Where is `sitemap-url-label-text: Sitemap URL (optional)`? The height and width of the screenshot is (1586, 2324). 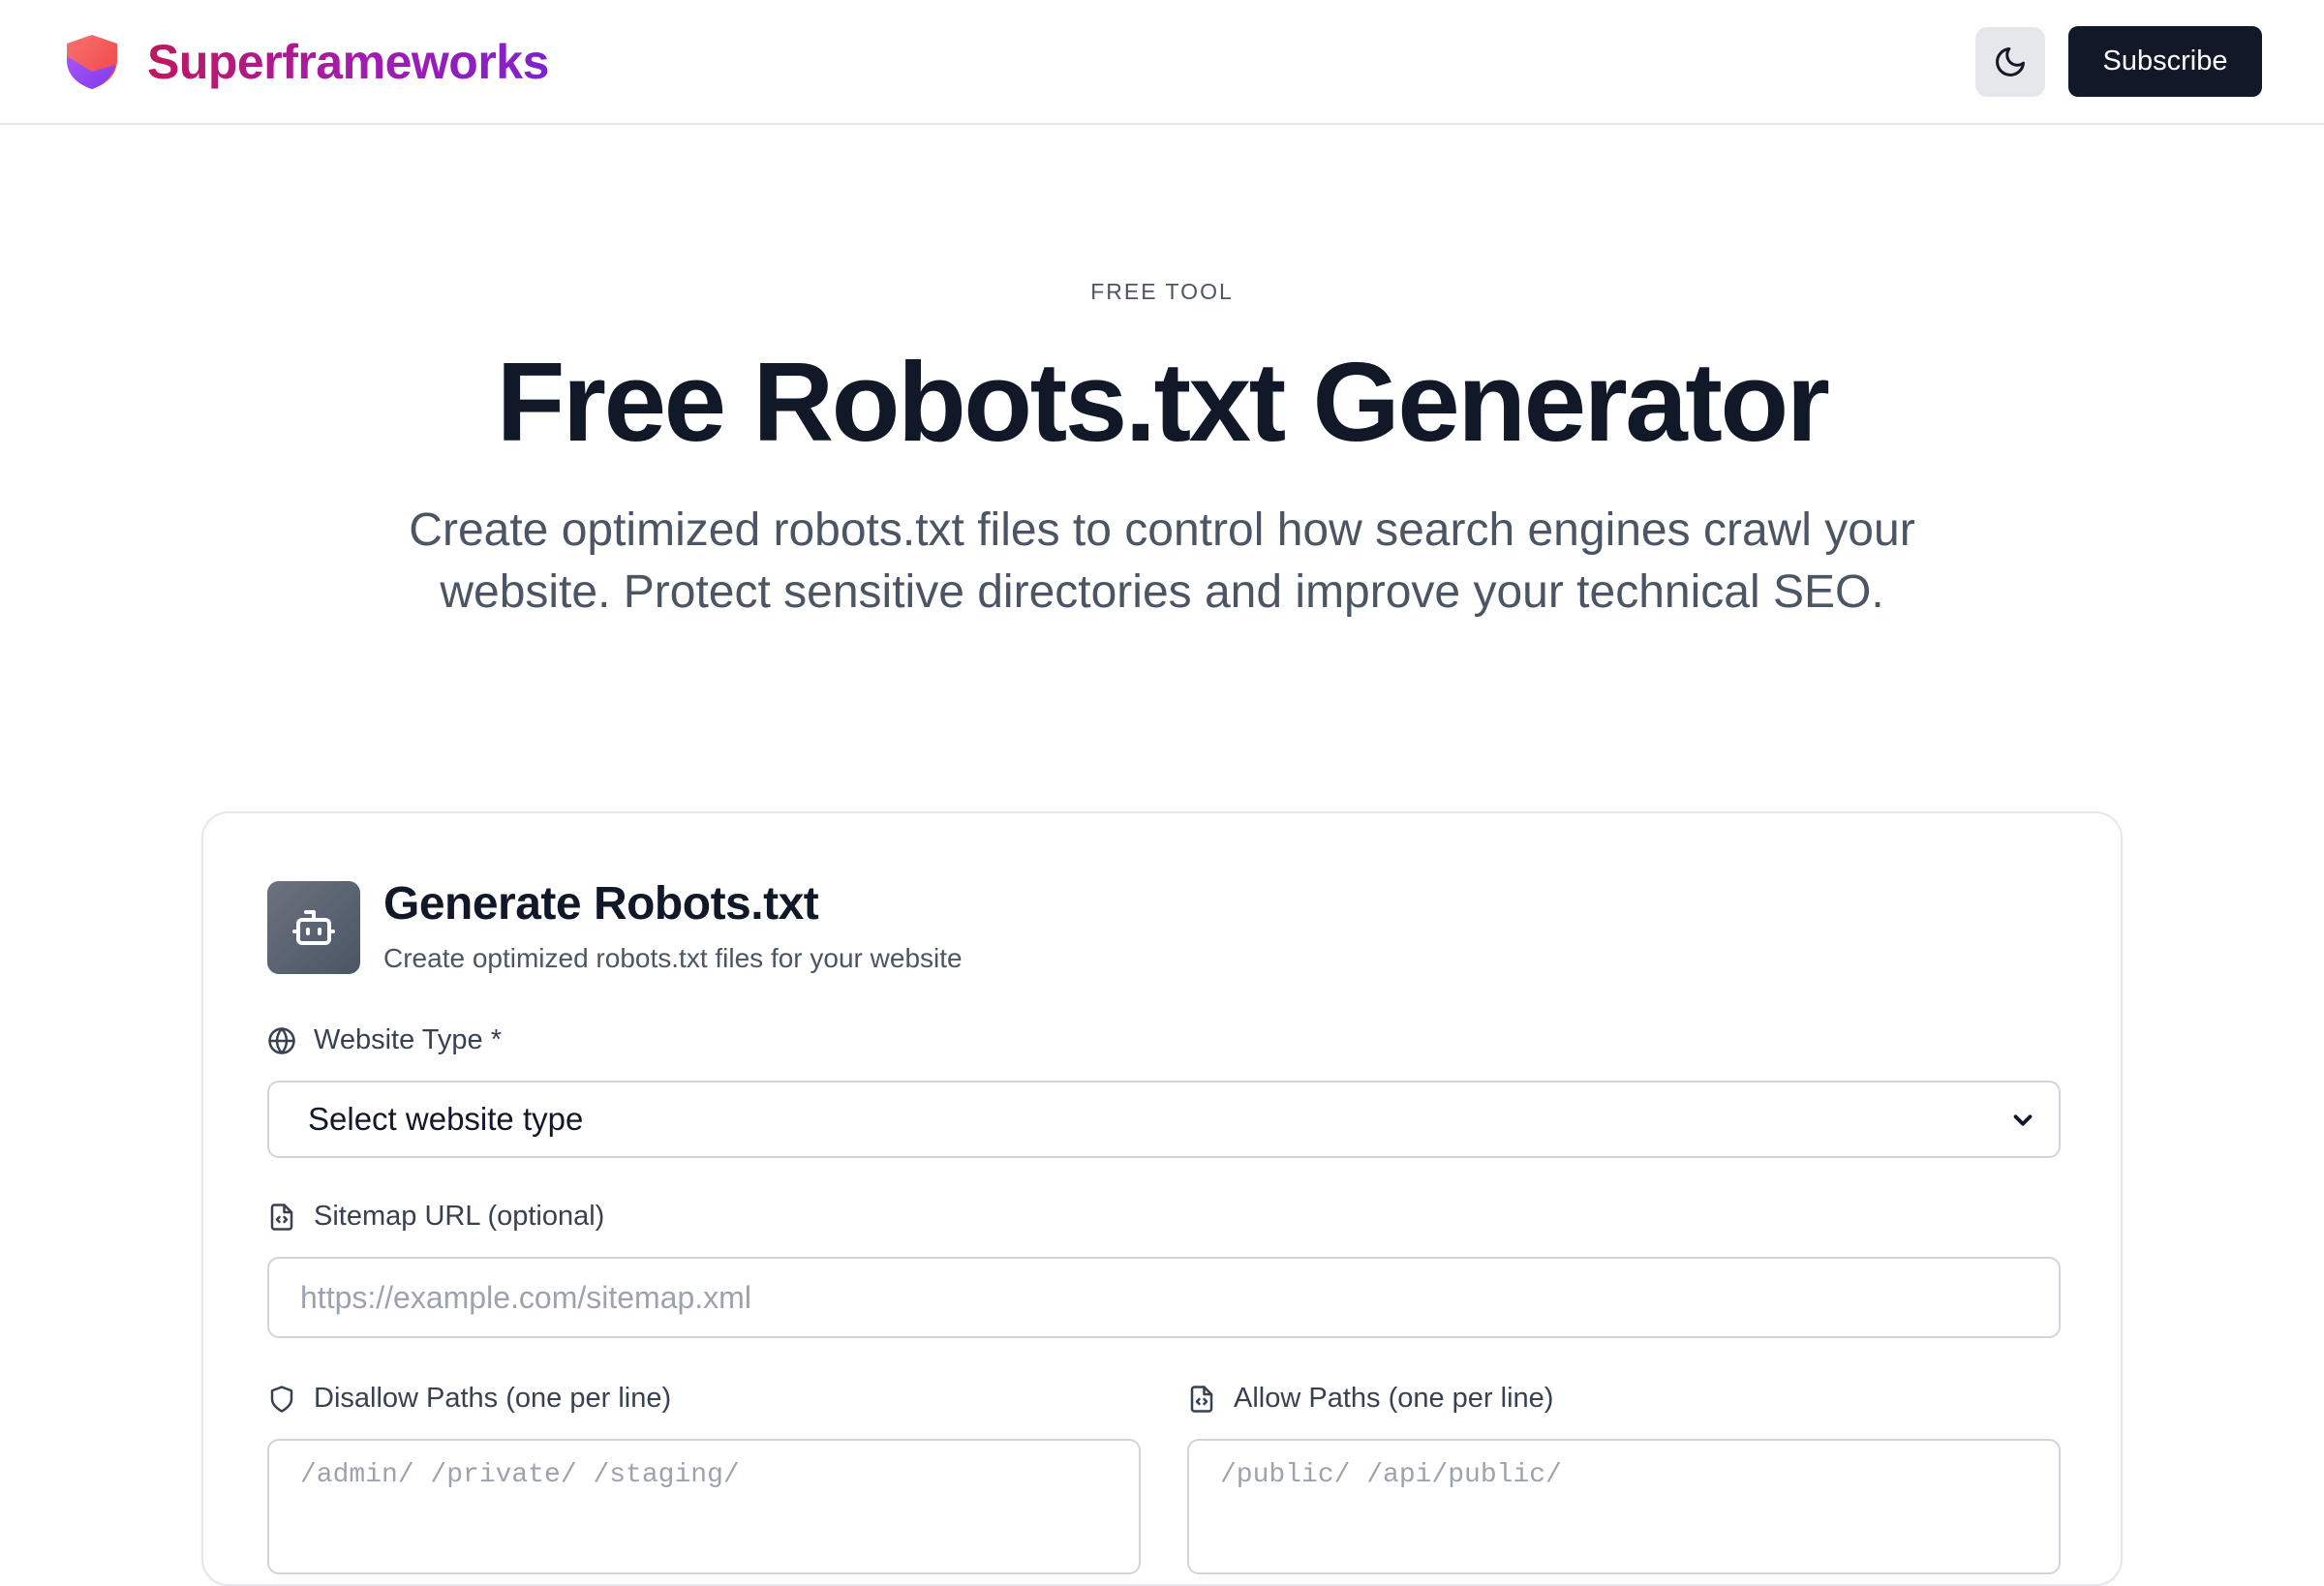
sitemap-url-label-text: Sitemap URL (optional) is located at coordinates (460, 1216).